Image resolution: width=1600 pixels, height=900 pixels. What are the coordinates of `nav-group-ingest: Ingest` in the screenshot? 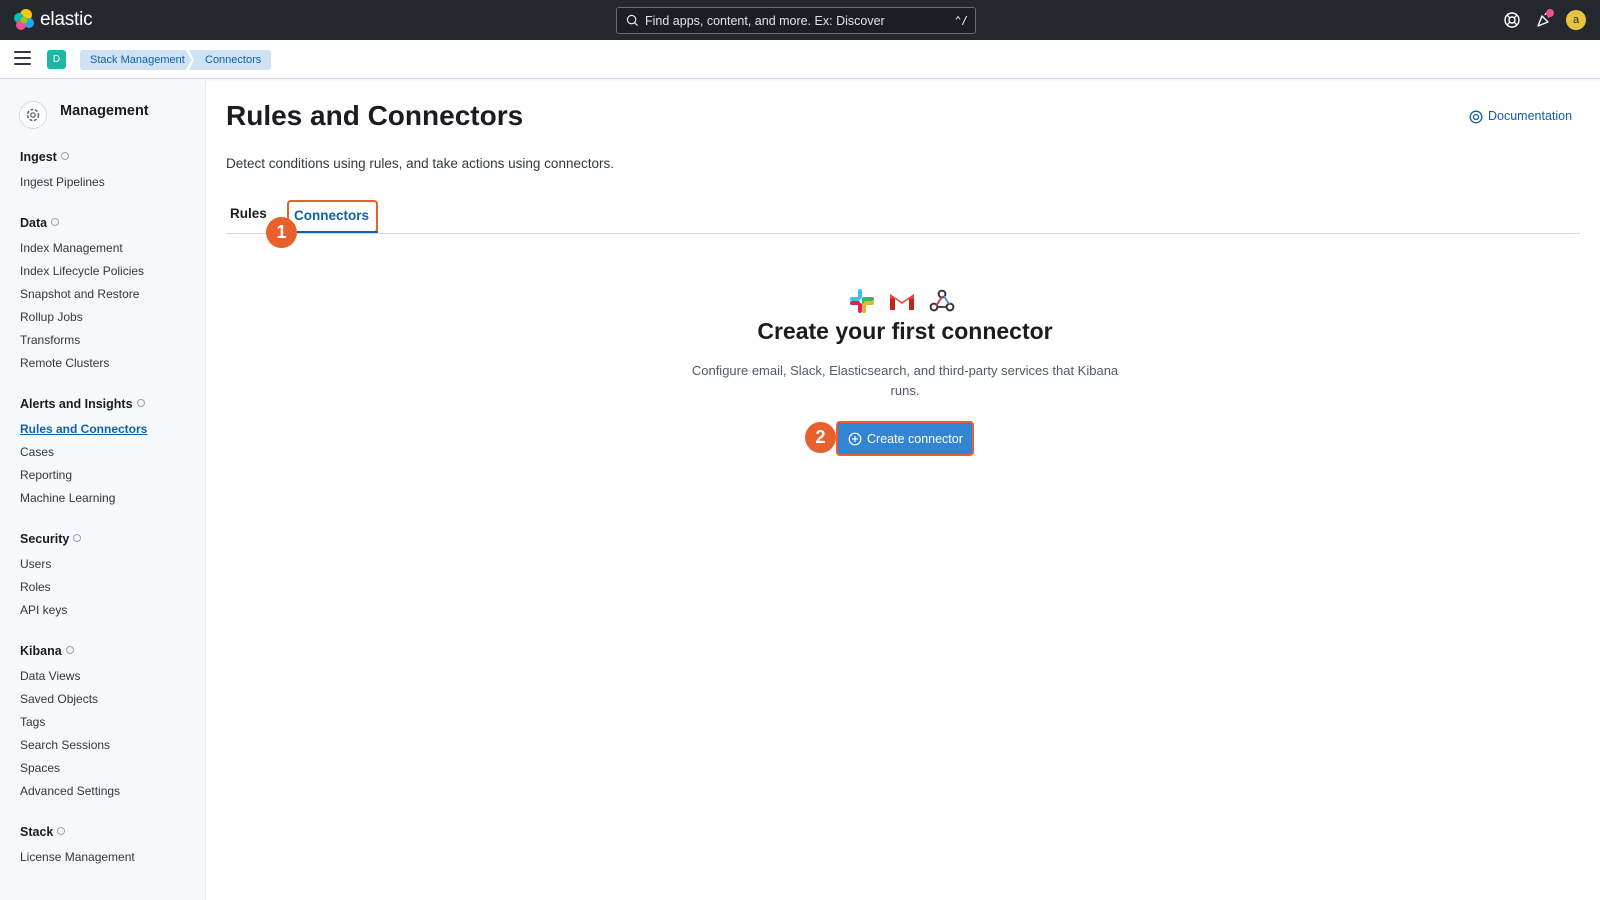 It's located at (44, 157).